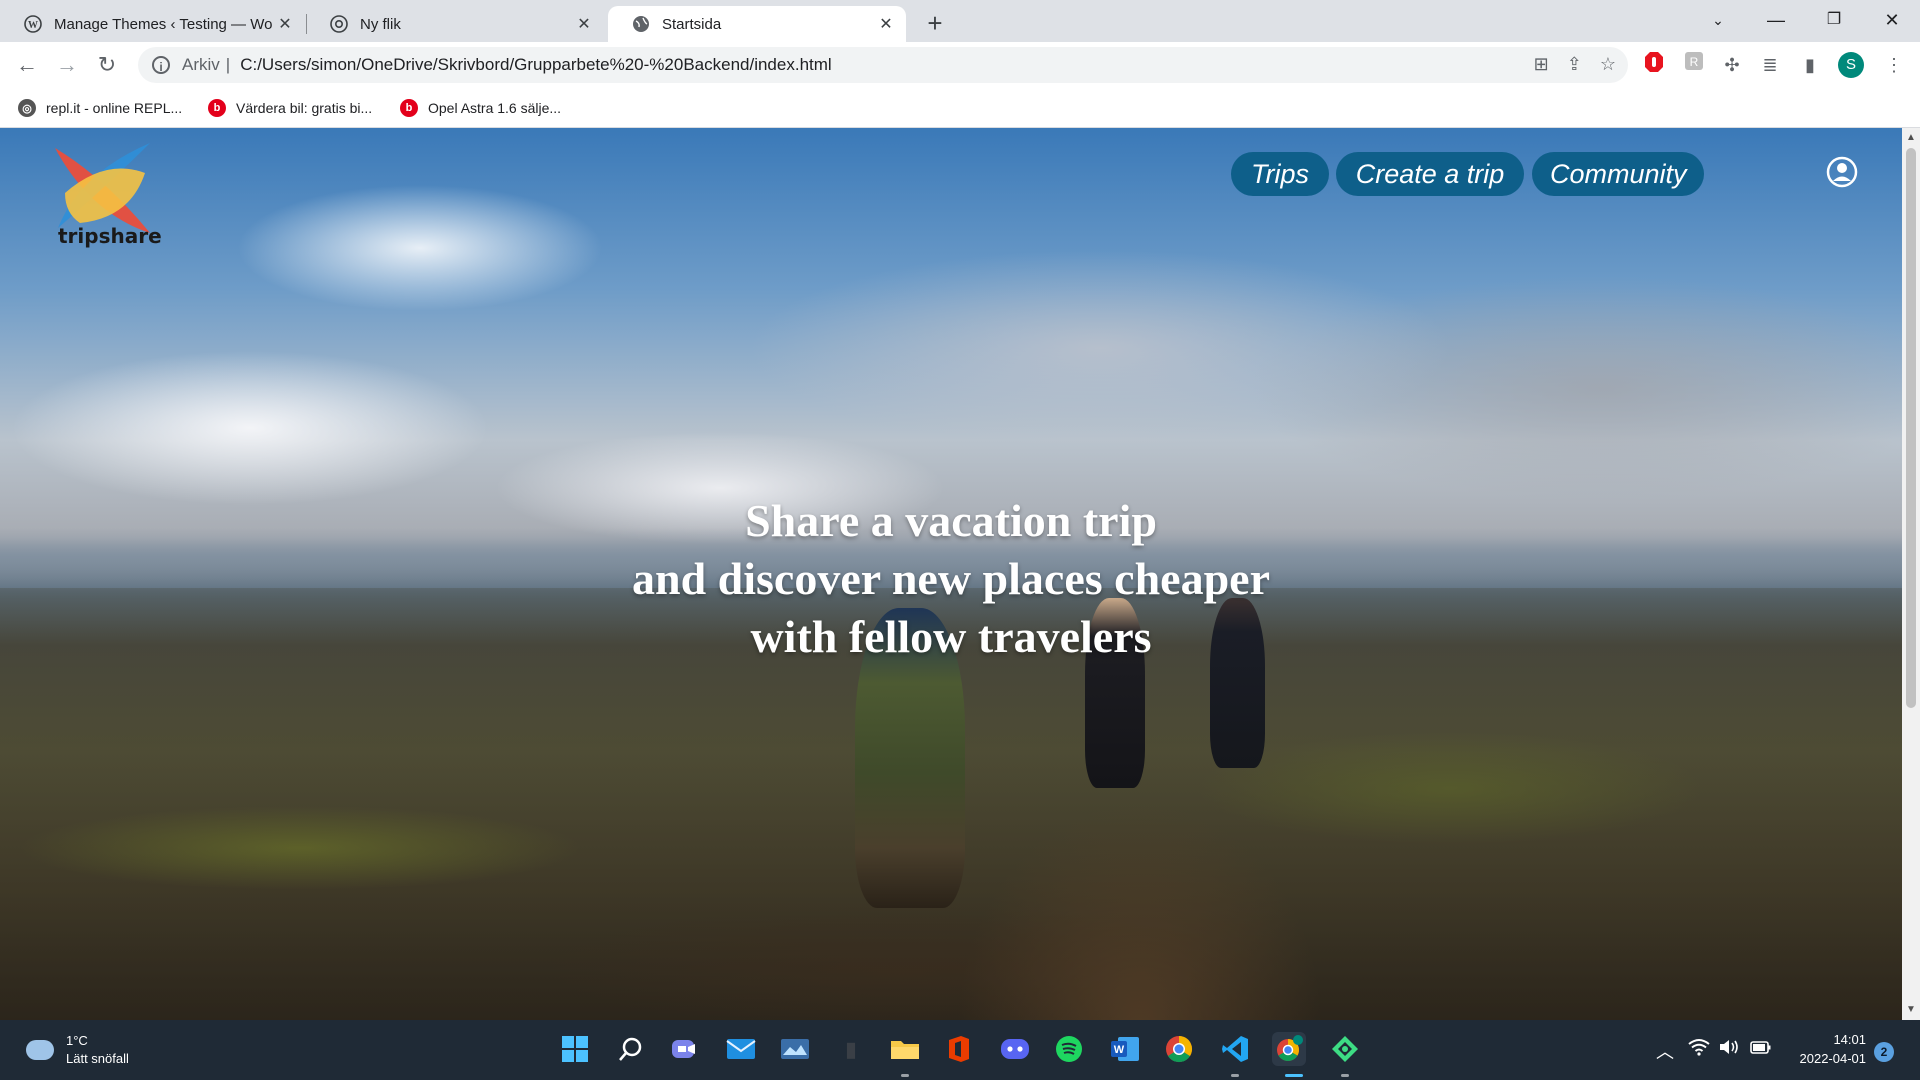 This screenshot has height=1080, width=1920. What do you see at coordinates (1776, 21) in the screenshot?
I see `minimize-button: —` at bounding box center [1776, 21].